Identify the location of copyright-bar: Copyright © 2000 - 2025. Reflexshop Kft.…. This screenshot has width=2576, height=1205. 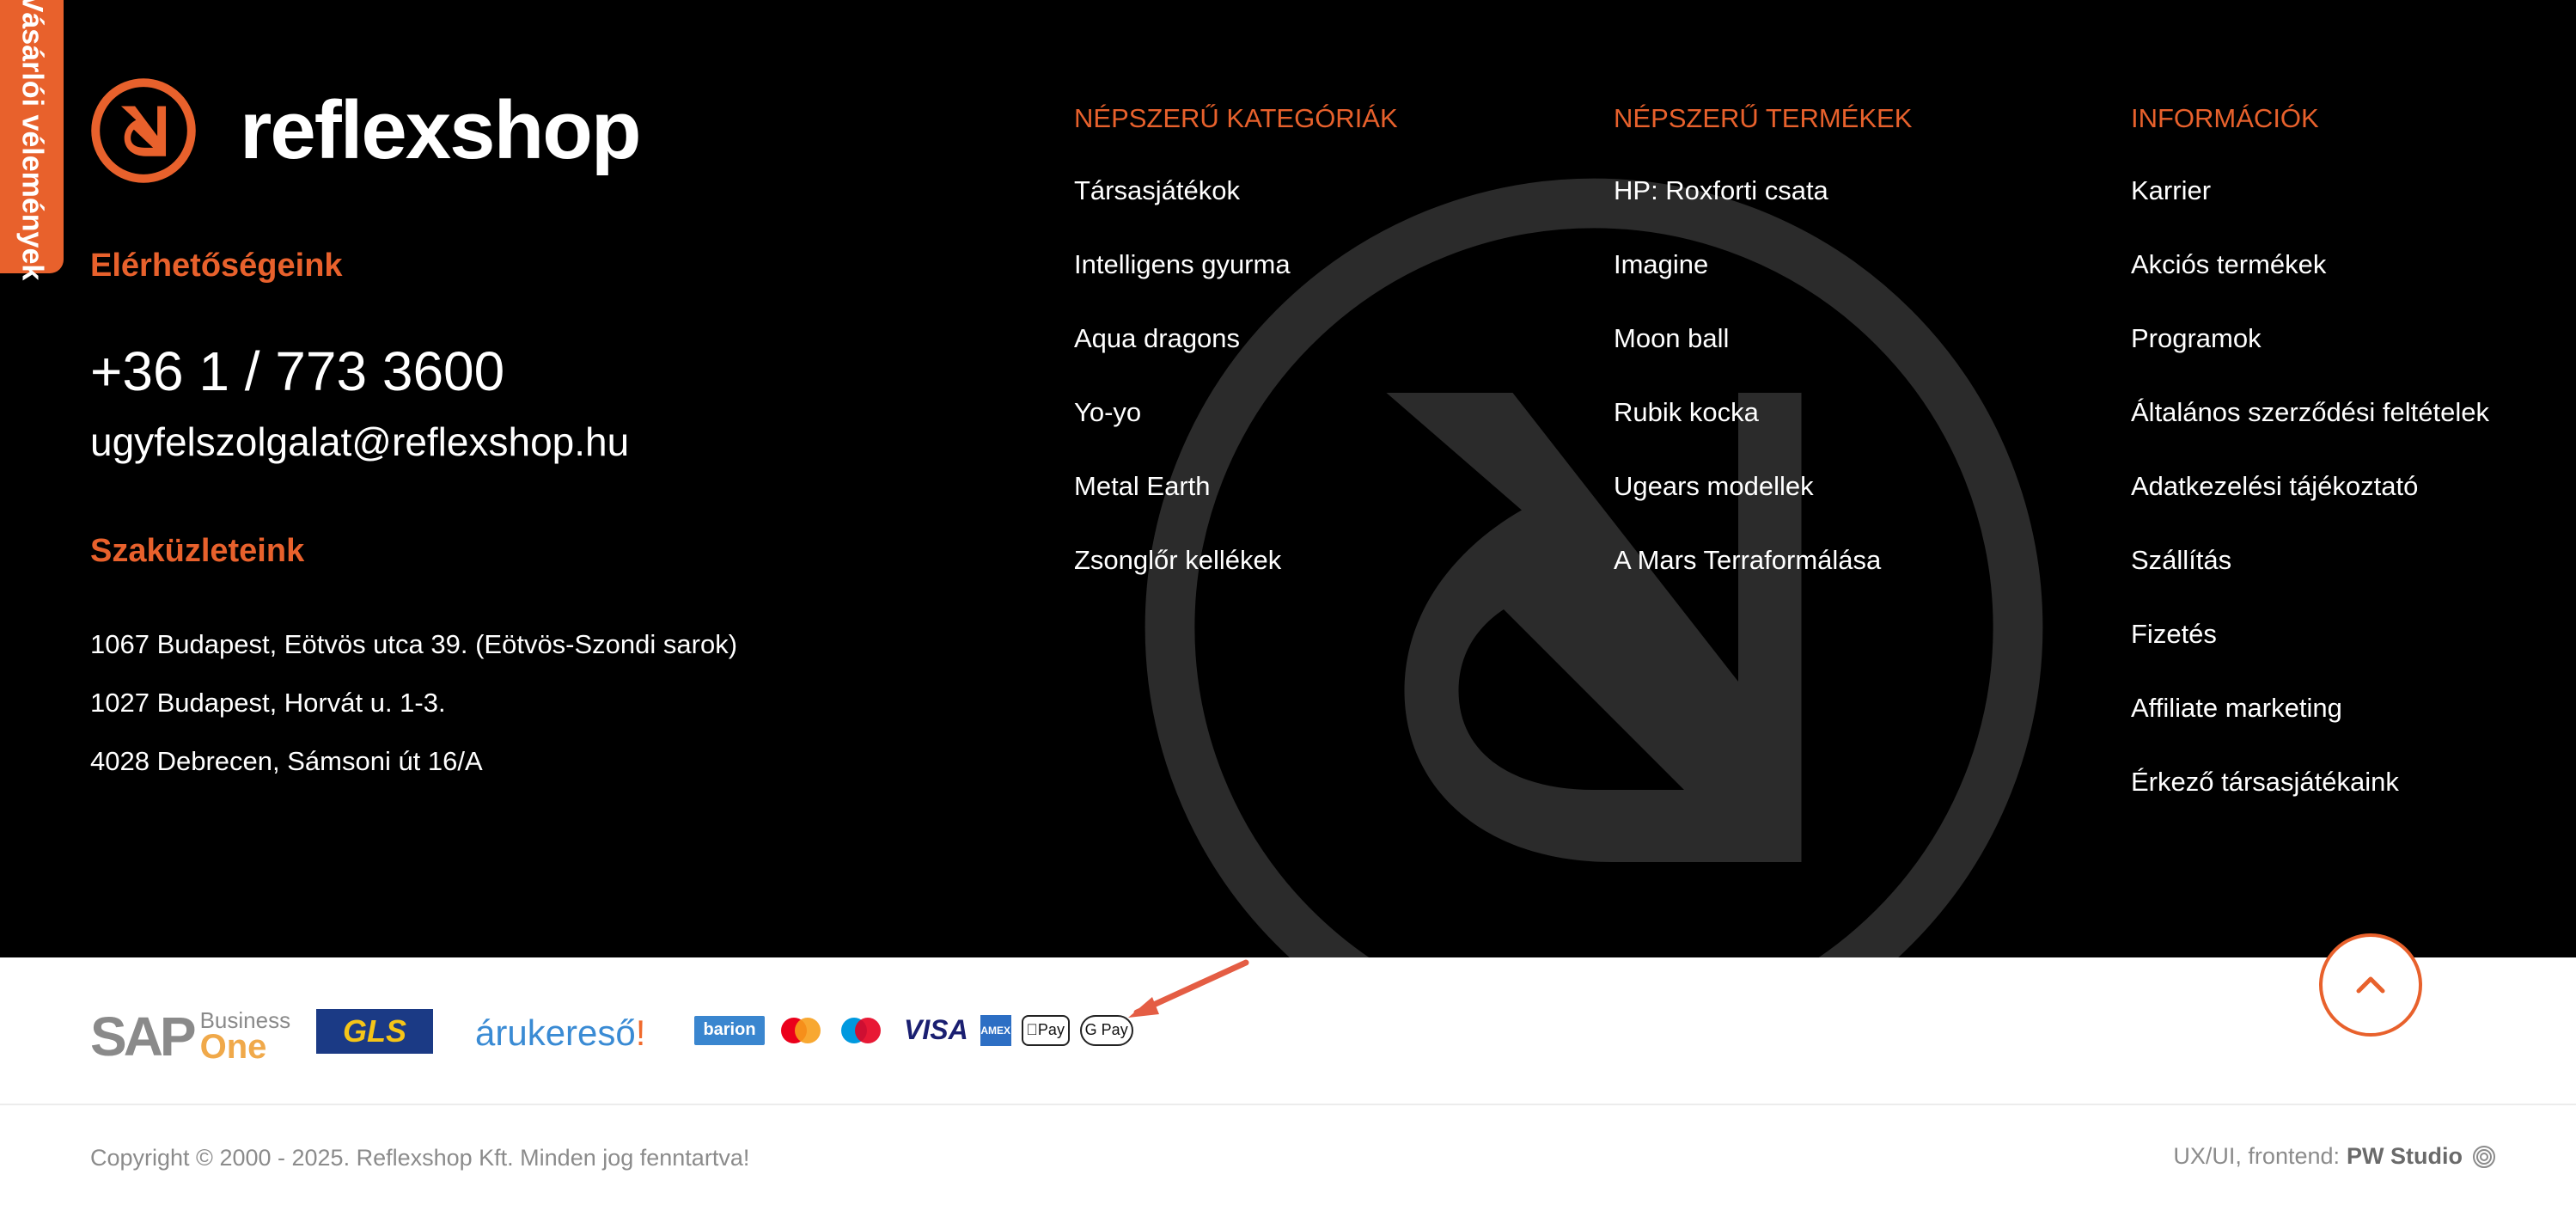
(1288, 1155).